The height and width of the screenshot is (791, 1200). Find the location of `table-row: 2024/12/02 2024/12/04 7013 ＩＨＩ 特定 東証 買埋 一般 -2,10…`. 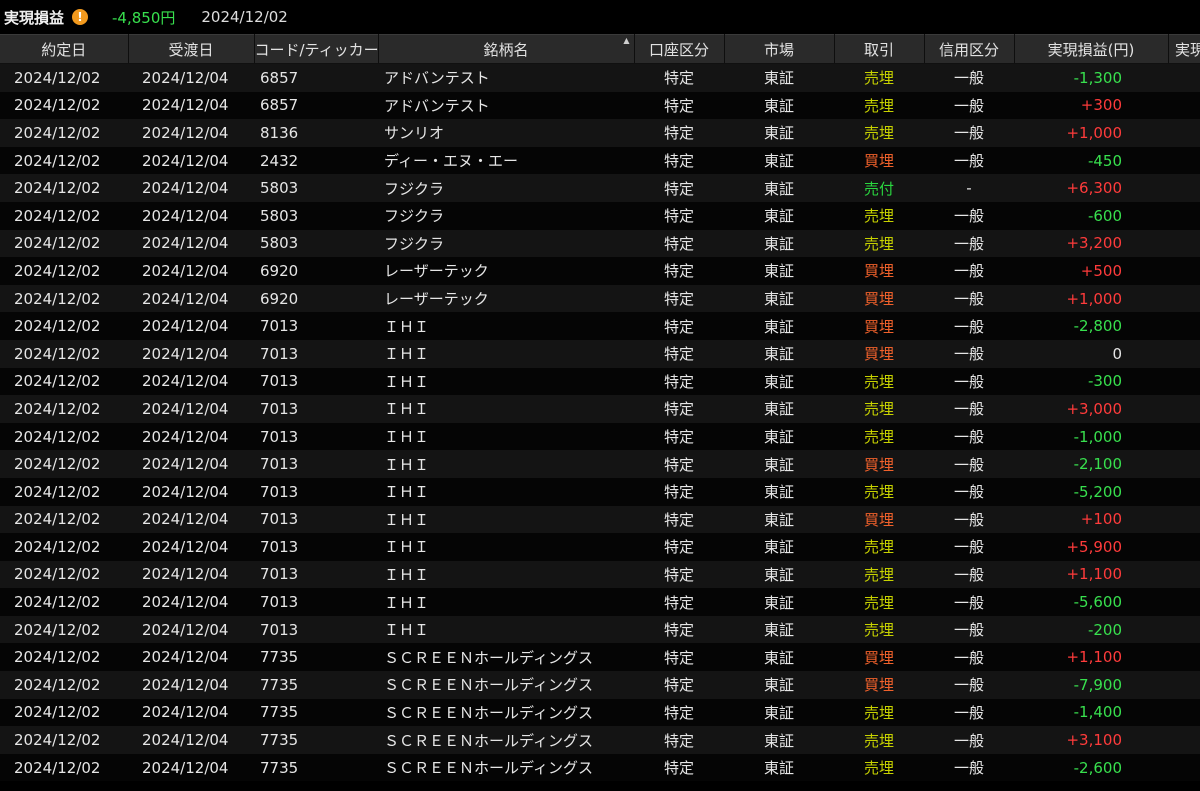

table-row: 2024/12/02 2024/12/04 7013 ＩＨＩ 特定 東証 買埋 一般 -2,10… is located at coordinates (600, 464).